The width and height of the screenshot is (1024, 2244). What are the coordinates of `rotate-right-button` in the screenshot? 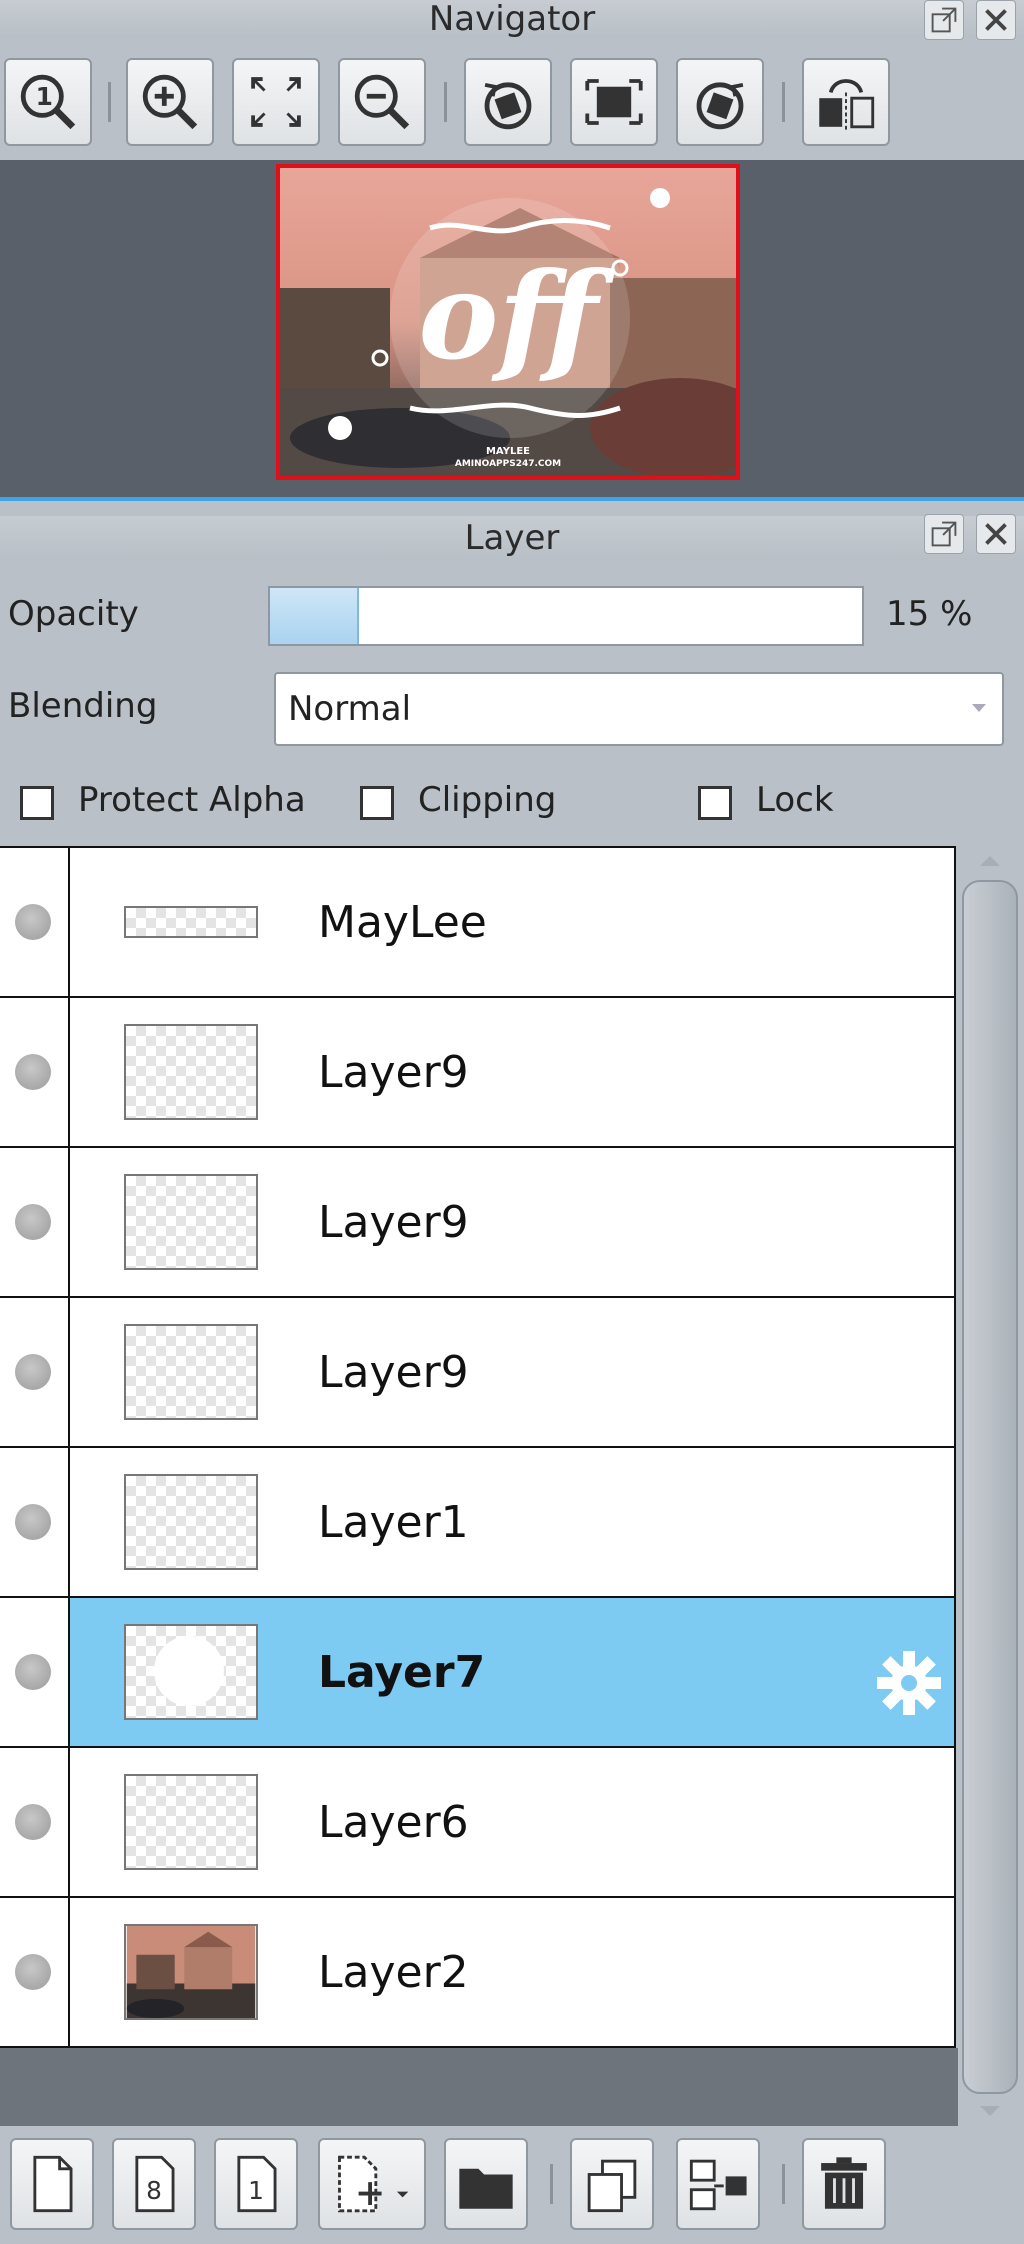 It's located at (720, 102).